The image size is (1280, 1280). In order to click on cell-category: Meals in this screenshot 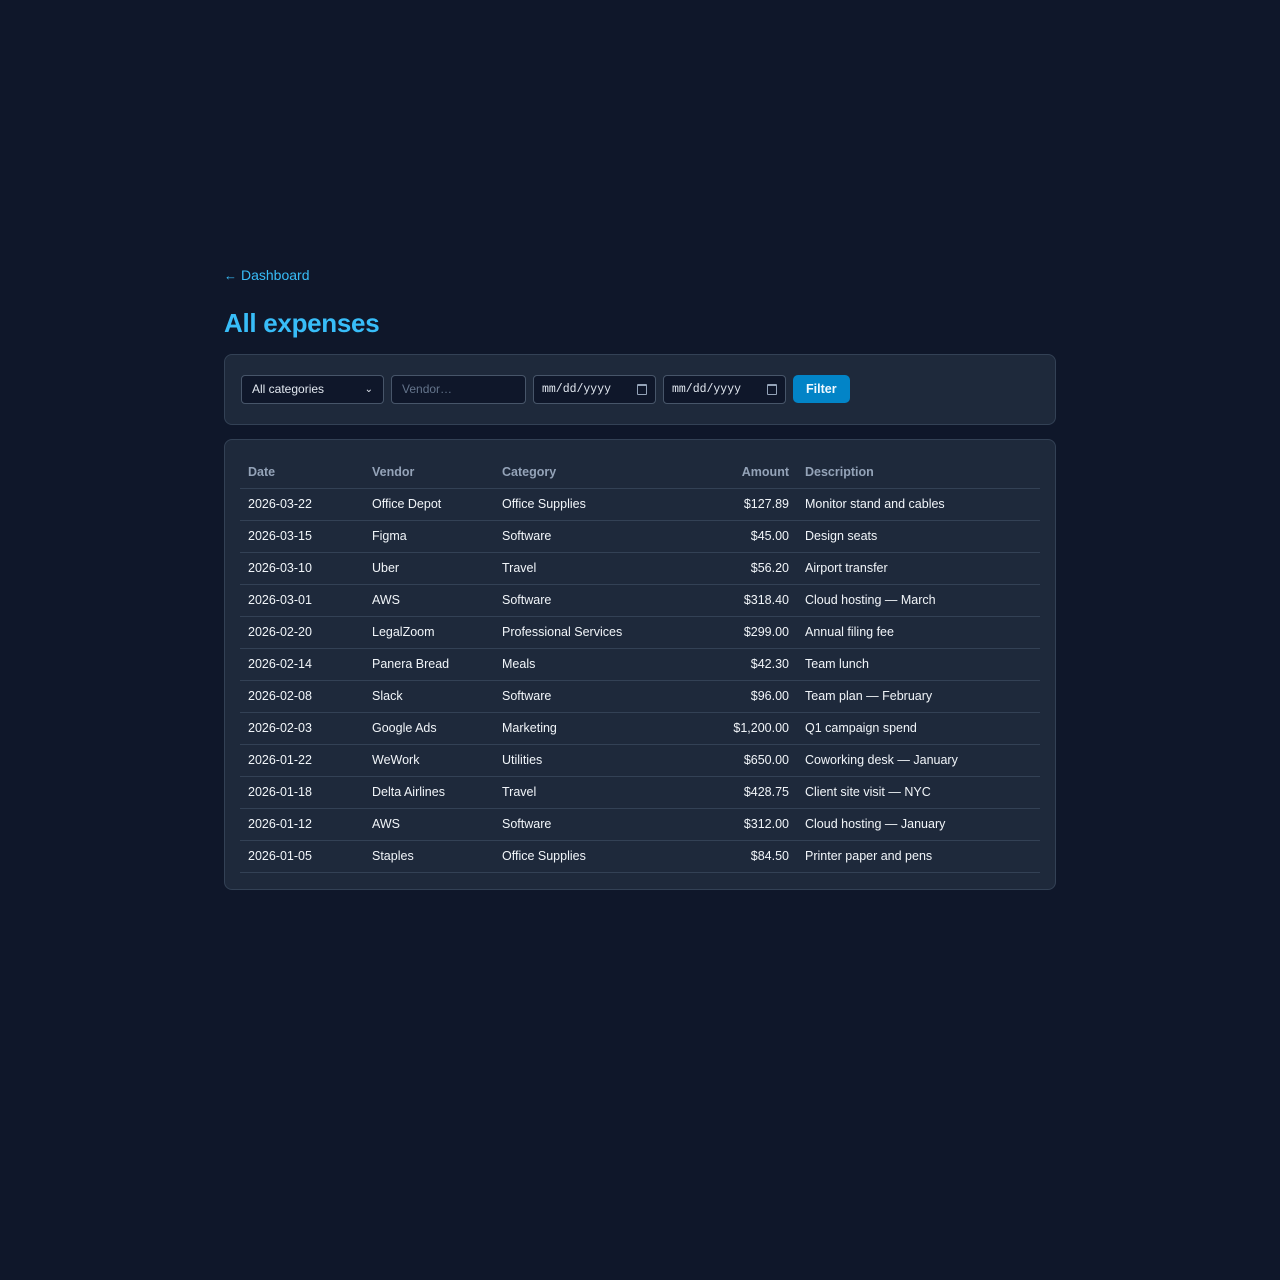, I will do `click(574, 664)`.